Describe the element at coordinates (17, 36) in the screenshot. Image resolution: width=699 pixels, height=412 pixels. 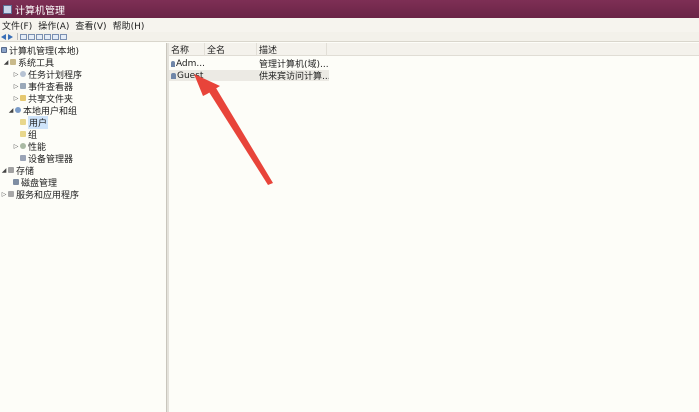
I see `toolbar-separator` at that location.